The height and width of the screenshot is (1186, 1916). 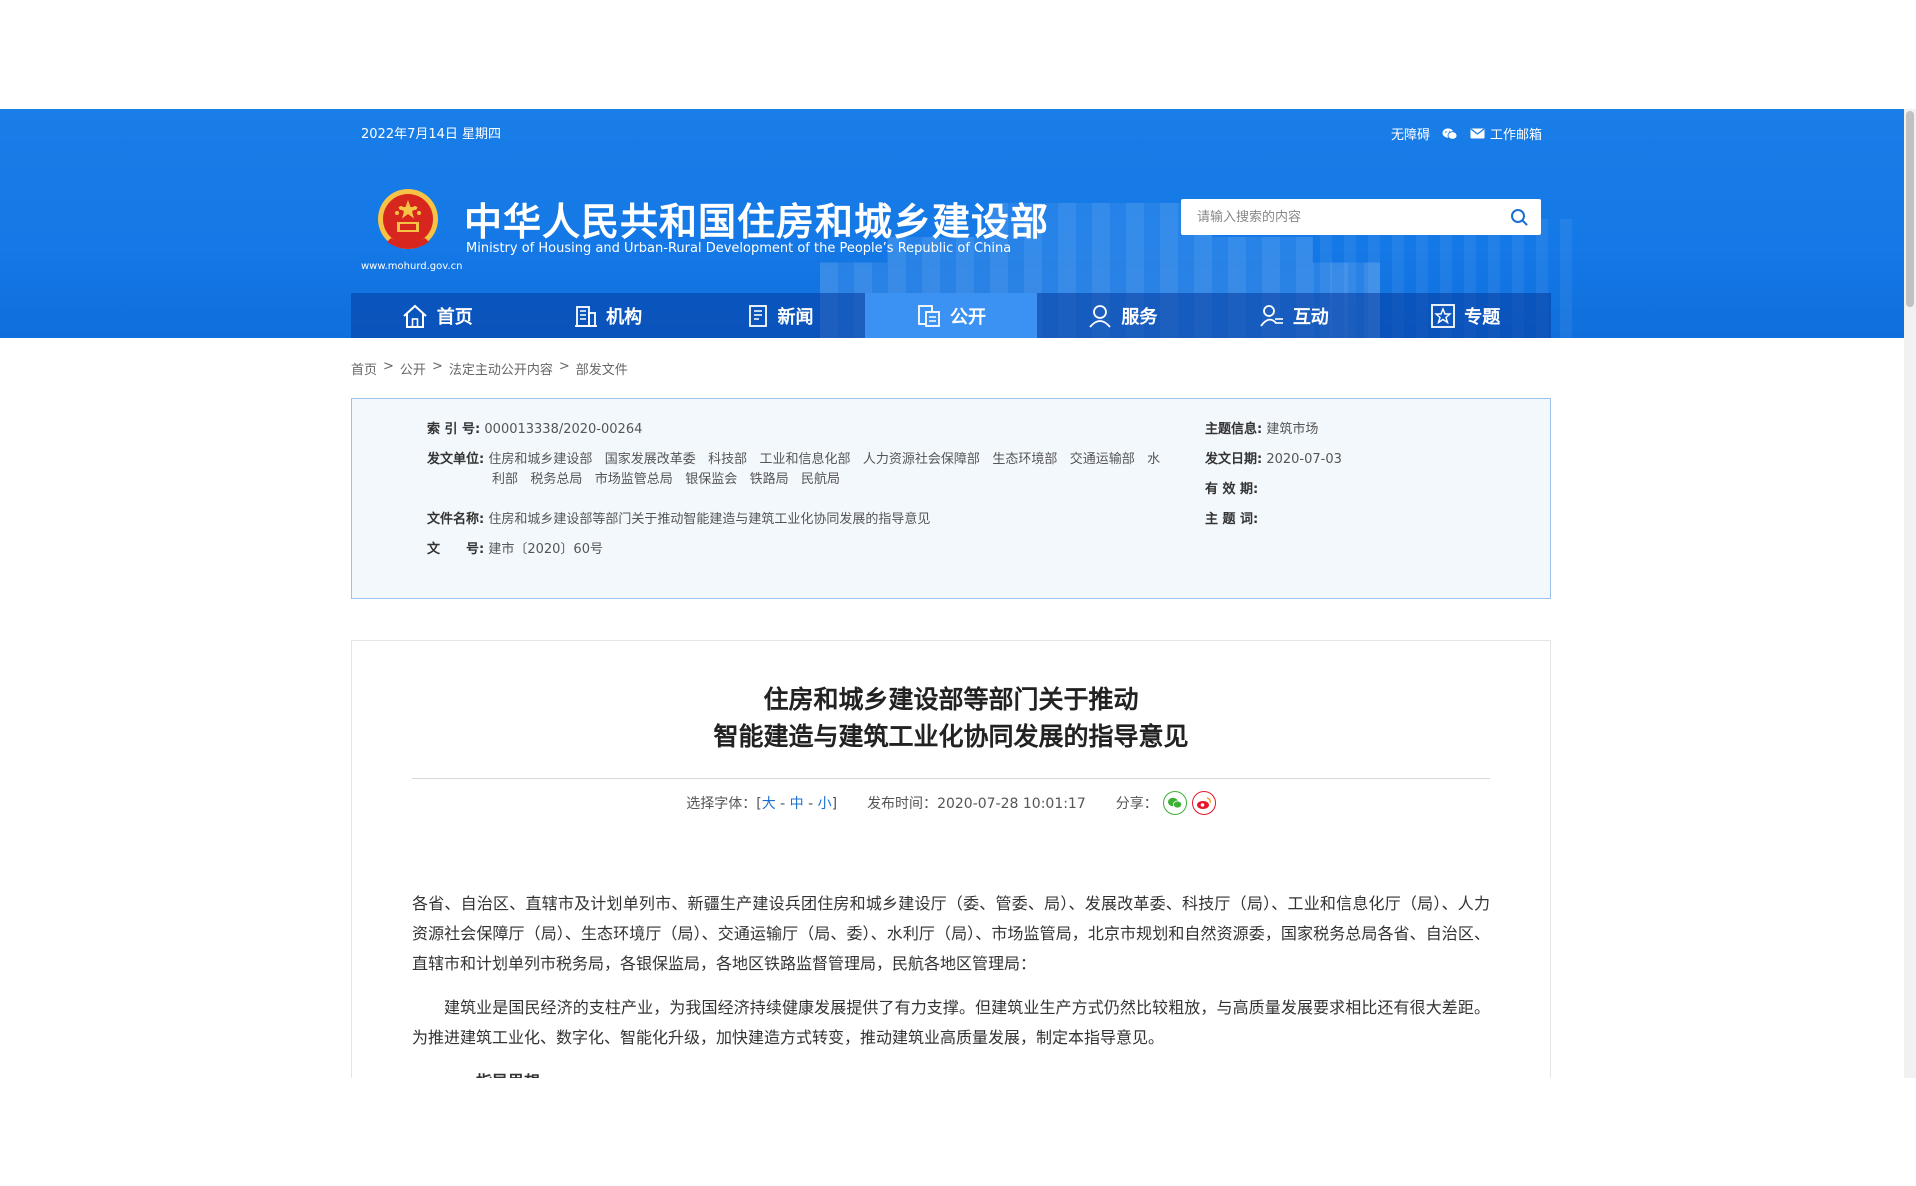 What do you see at coordinates (929, 315) in the screenshot?
I see `document-icon` at bounding box center [929, 315].